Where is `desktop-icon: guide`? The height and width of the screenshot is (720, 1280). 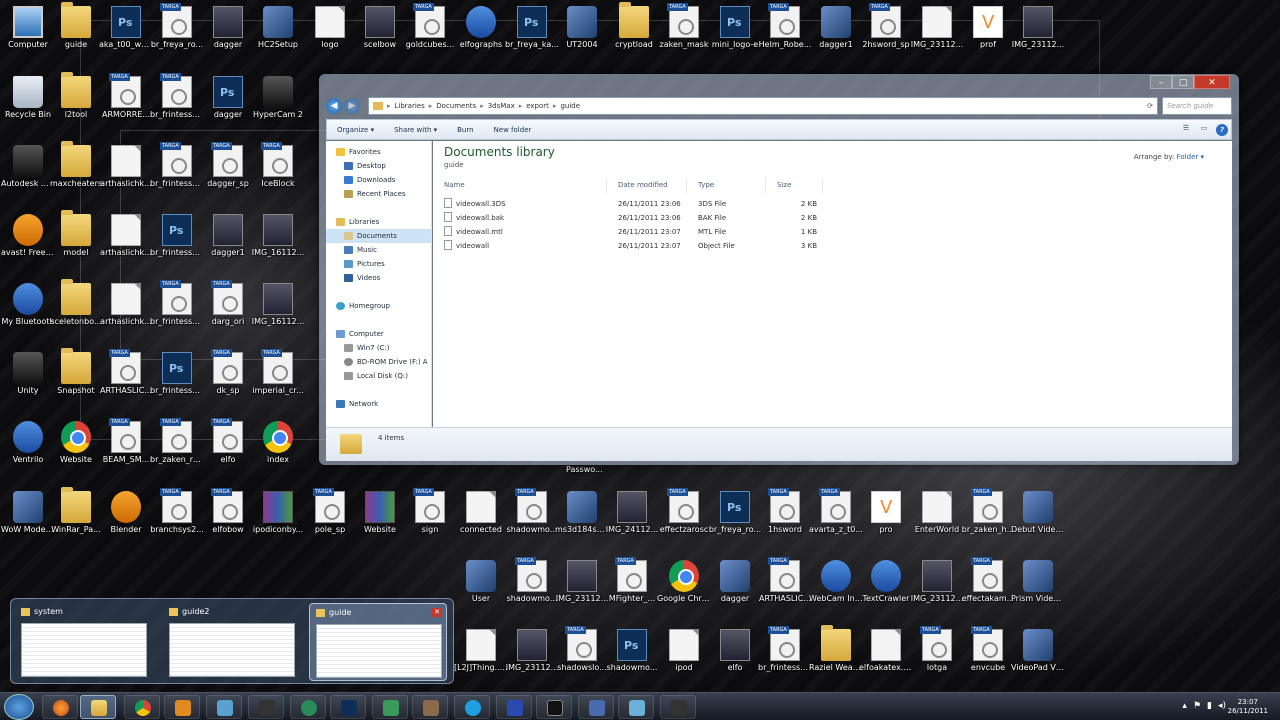 desktop-icon: guide is located at coordinates (76, 34).